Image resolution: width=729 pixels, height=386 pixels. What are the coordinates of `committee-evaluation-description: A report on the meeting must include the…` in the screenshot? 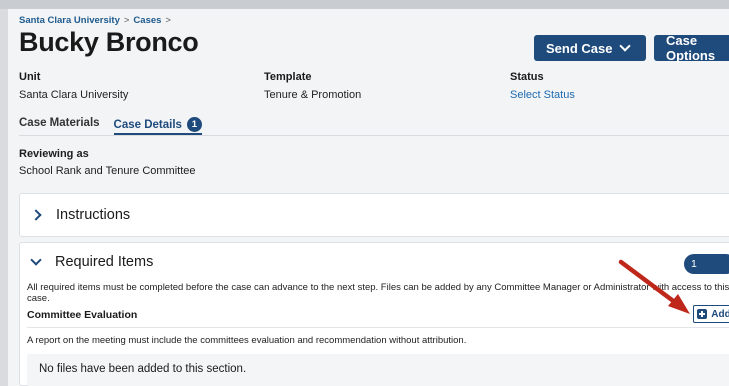 It's located at (247, 340).